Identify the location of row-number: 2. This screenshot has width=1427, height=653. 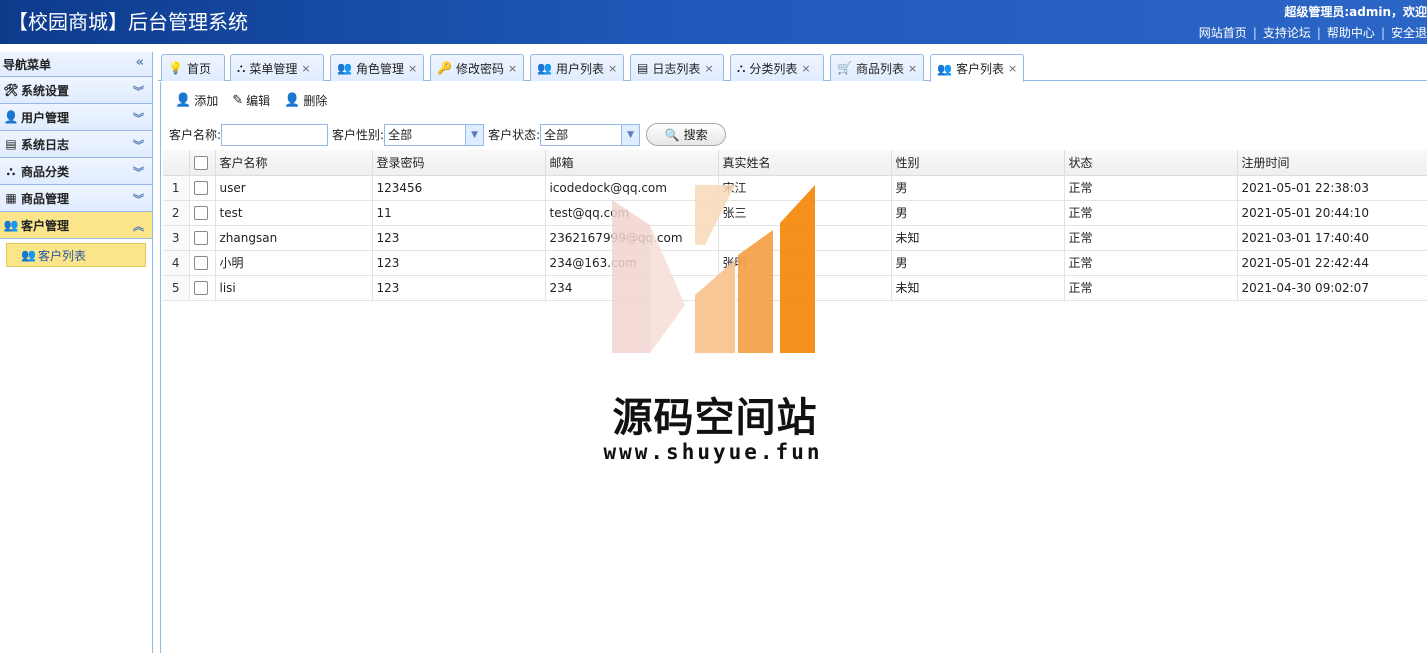
(176, 213).